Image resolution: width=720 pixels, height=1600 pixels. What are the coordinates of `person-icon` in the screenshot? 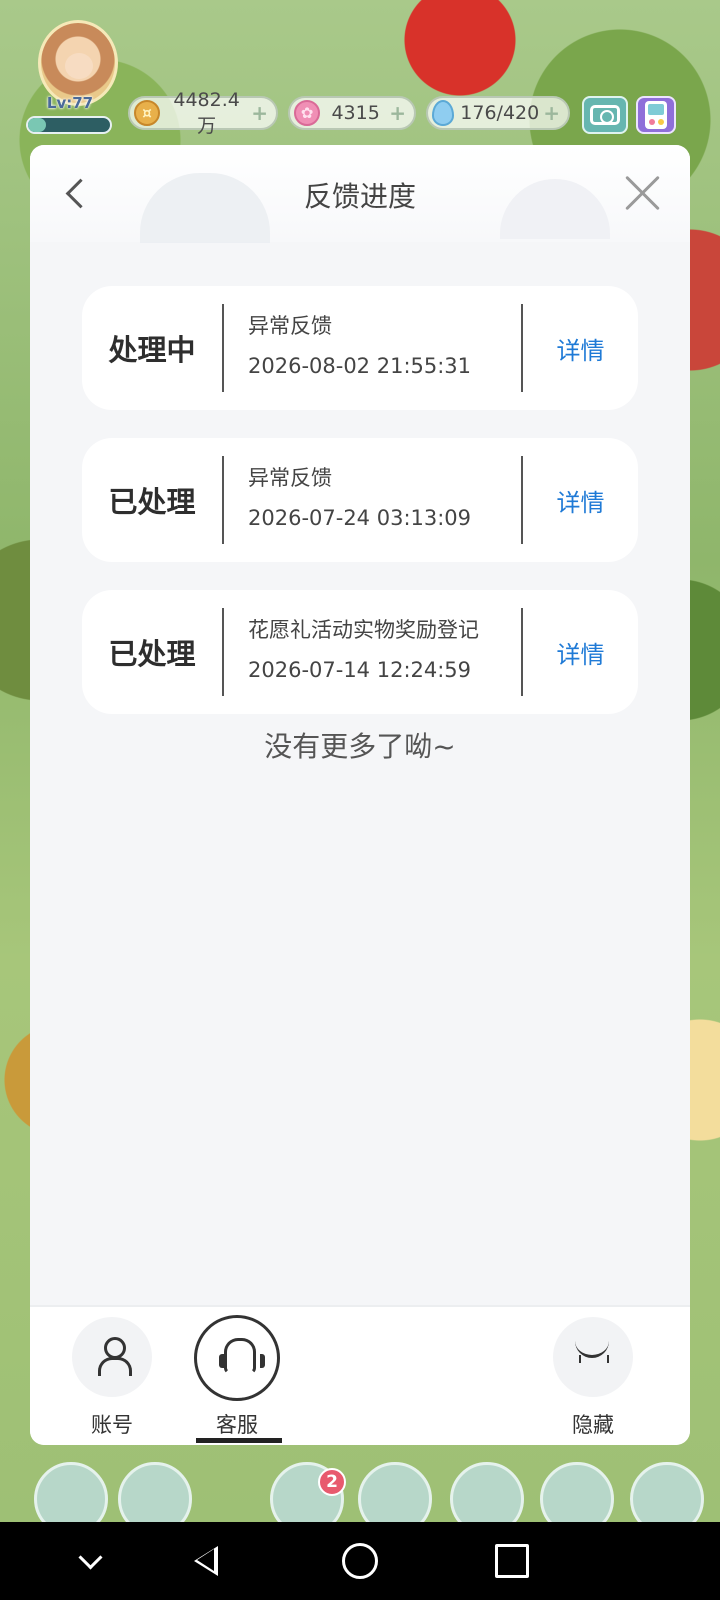 It's located at (114, 1357).